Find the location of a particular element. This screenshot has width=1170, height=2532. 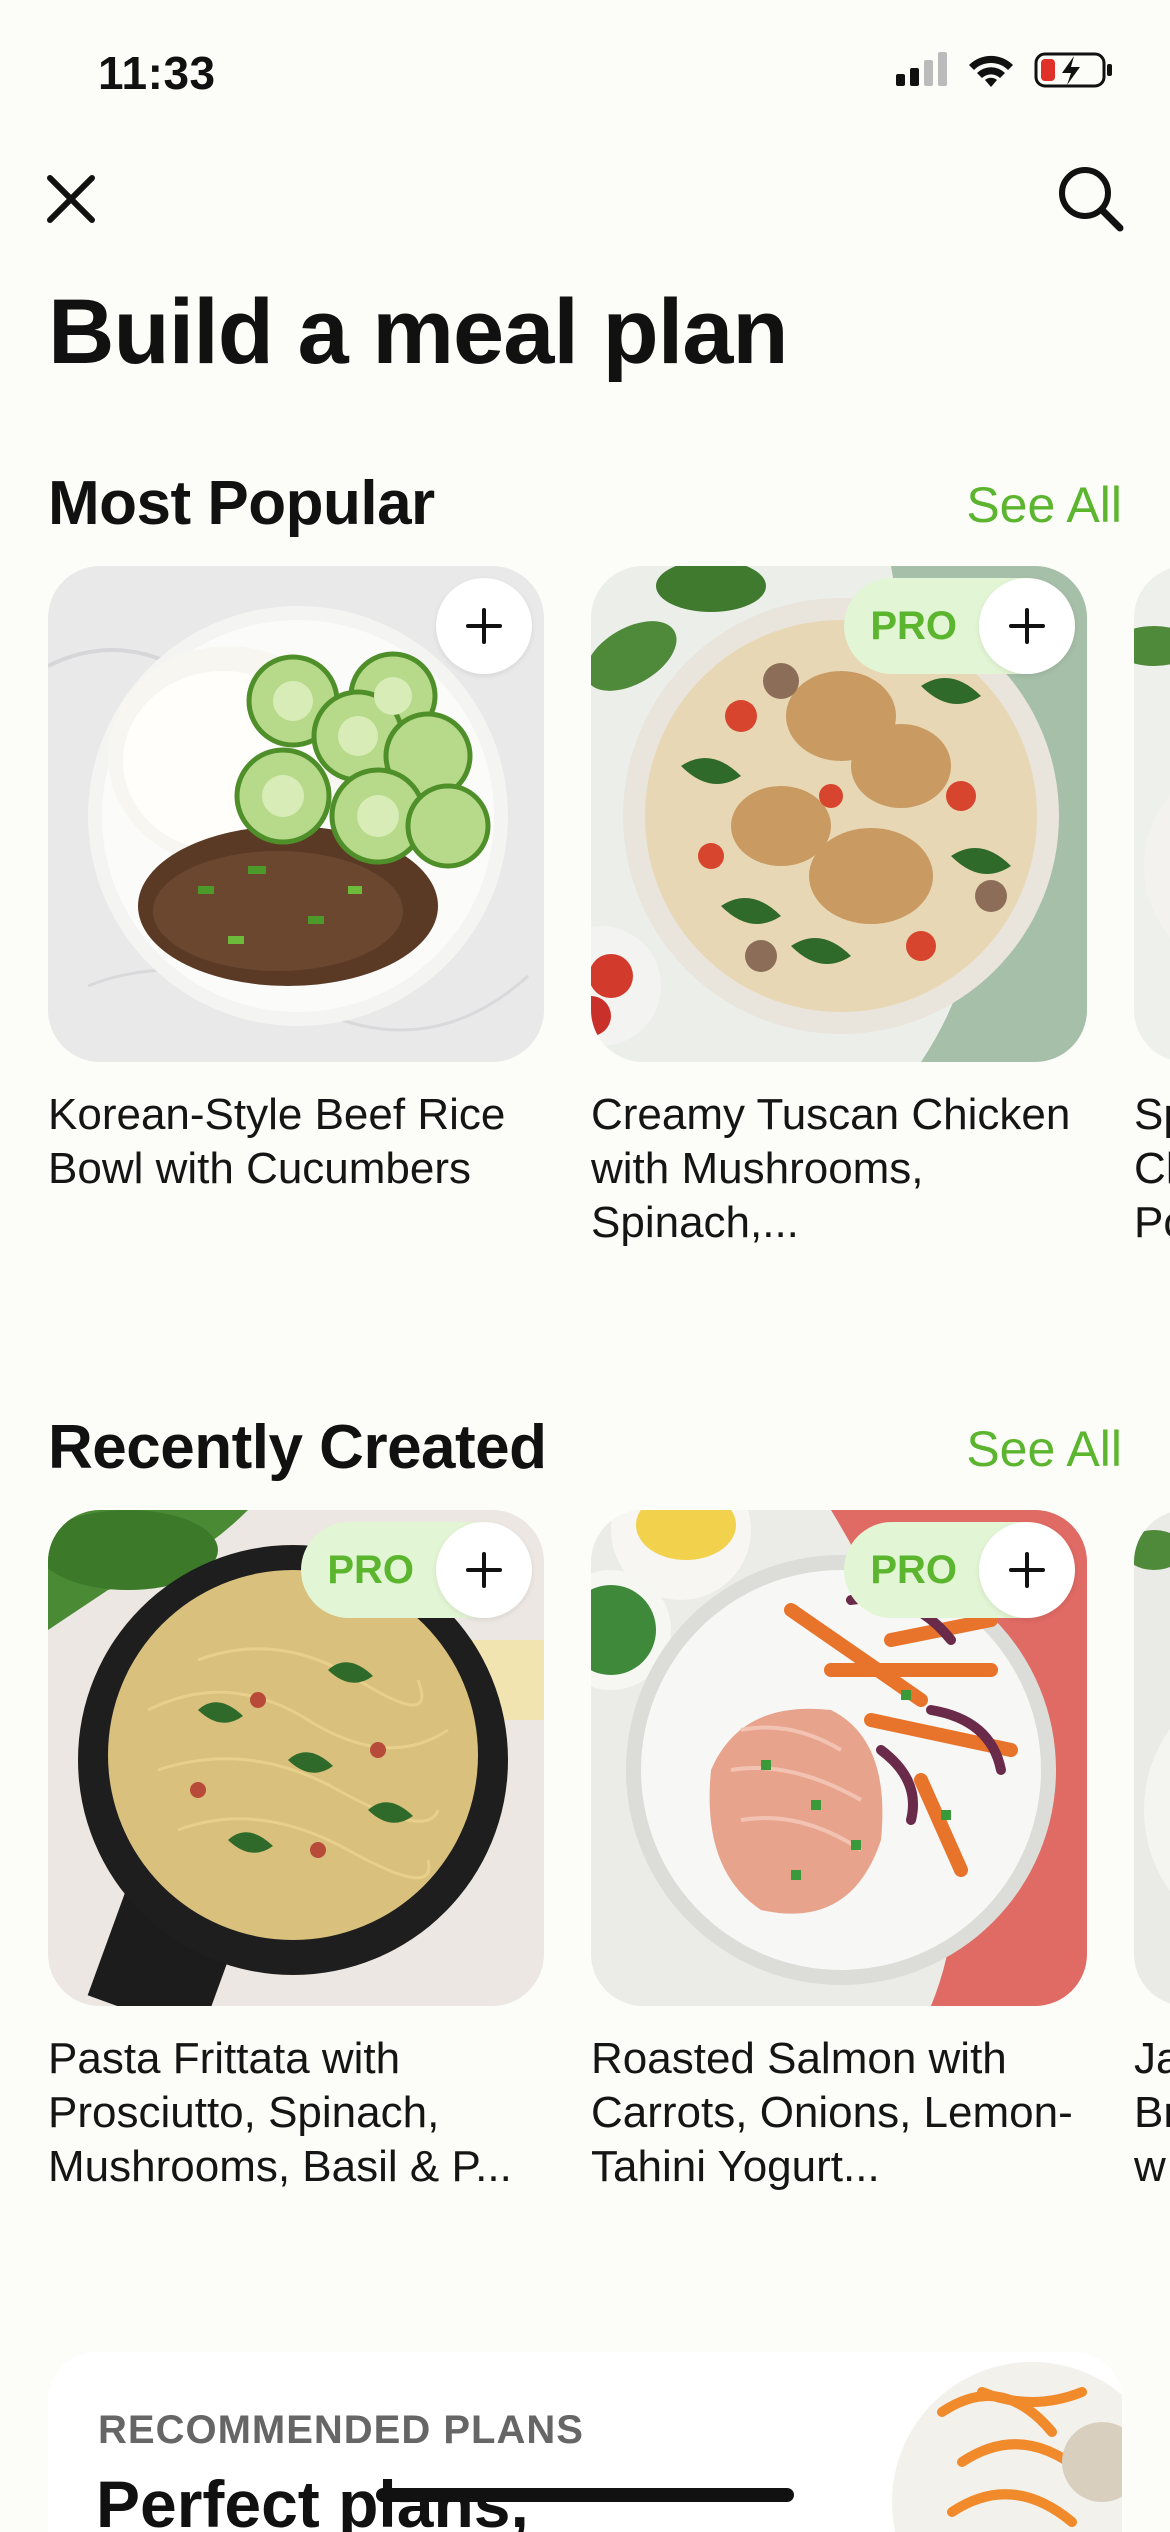

recommended-plans-card: RECOMMENDED PLANS Perfect plans, is located at coordinates (585, 2442).